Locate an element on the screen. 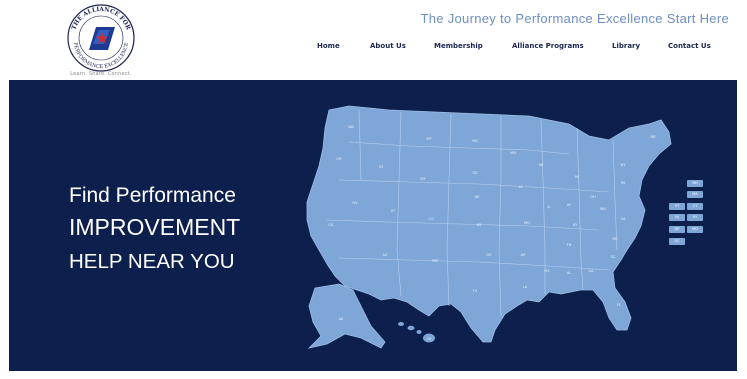 The image size is (747, 379). state-label: IN is located at coordinates (569, 205).